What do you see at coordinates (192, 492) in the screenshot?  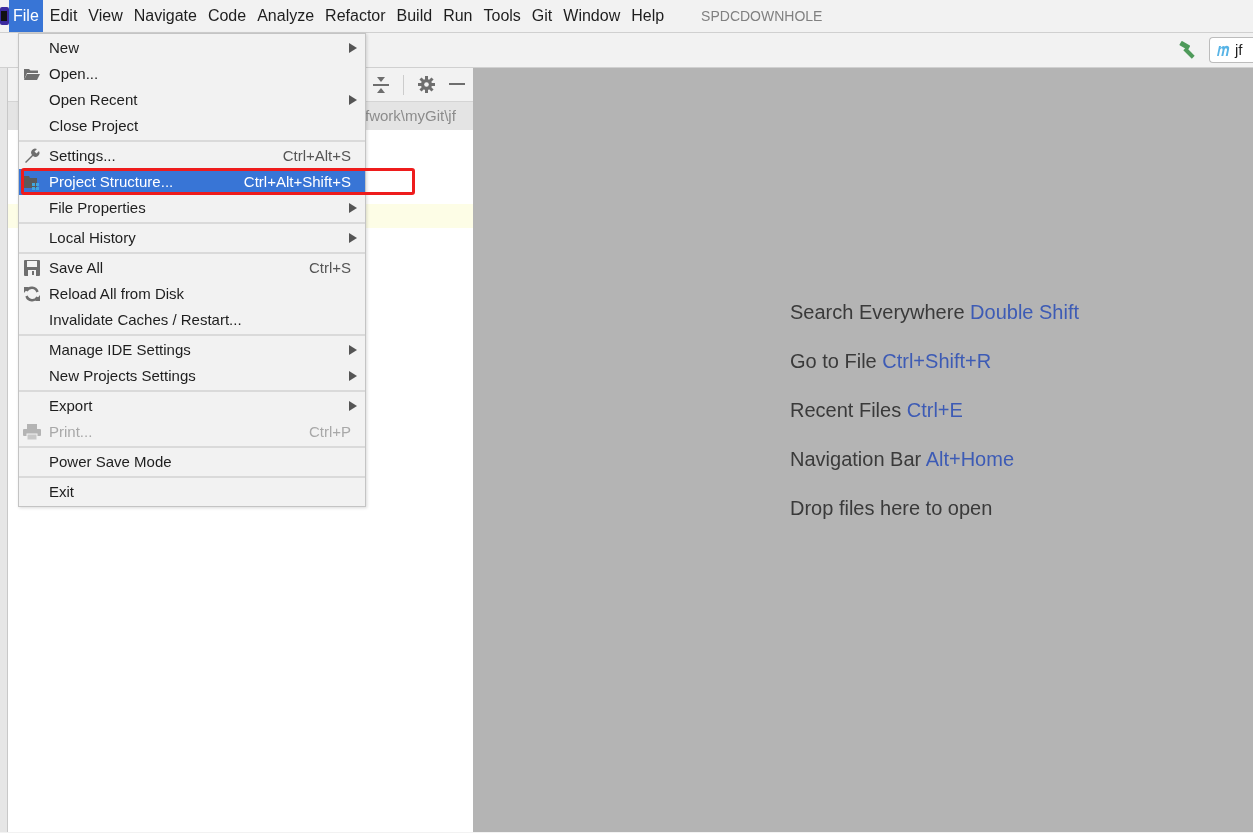 I see `menu-item: Exit` at bounding box center [192, 492].